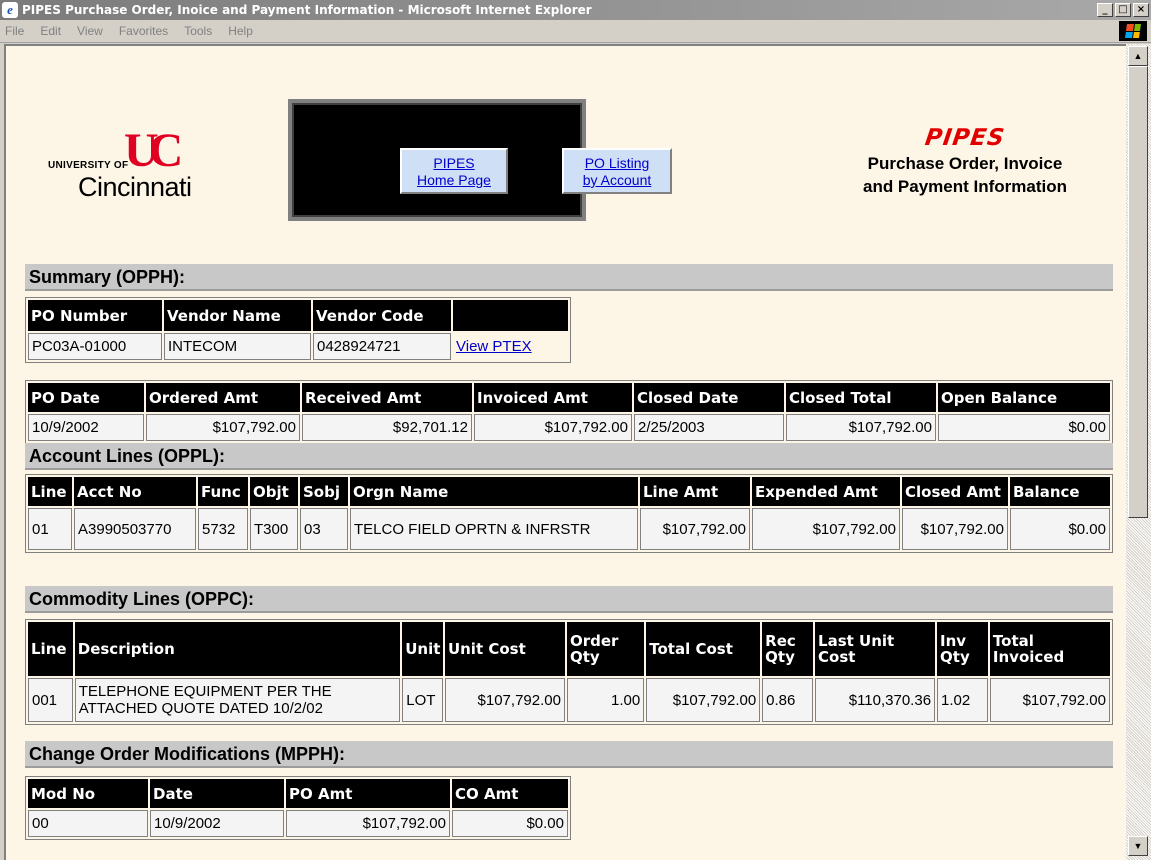 Image resolution: width=1151 pixels, height=860 pixels. Describe the element at coordinates (10, 10) in the screenshot. I see `internet-explorer-icon: e` at that location.